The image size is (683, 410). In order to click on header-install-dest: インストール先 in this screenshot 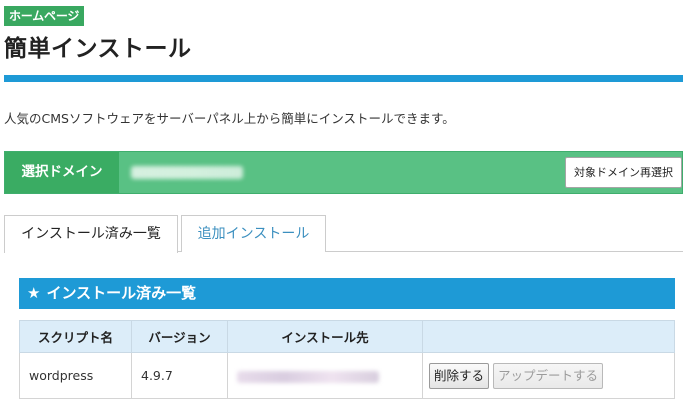, I will do `click(325, 336)`.